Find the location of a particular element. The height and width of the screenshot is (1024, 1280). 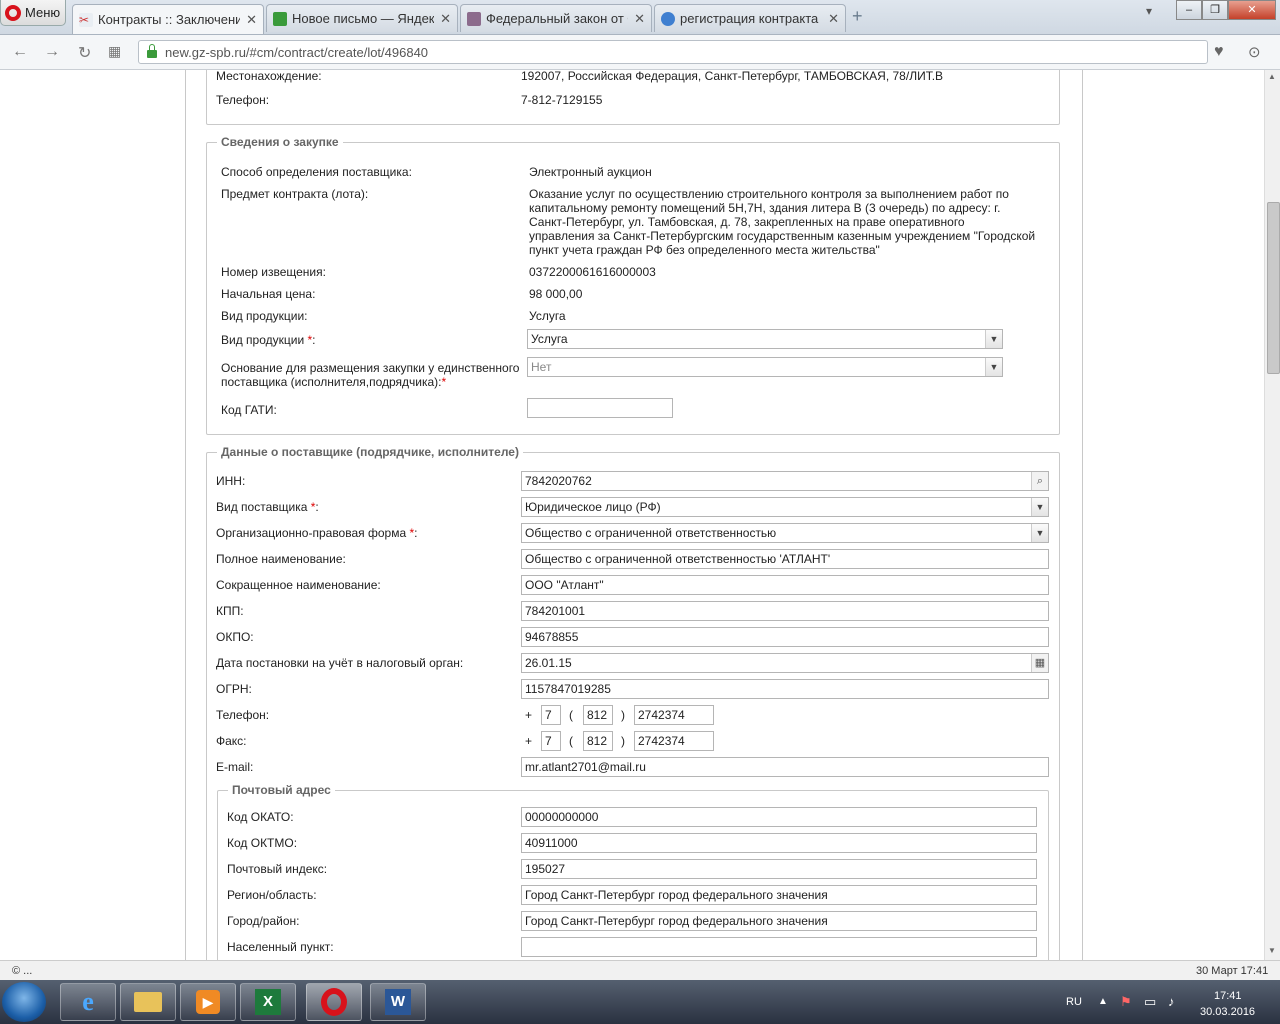

new-tab-button: + is located at coordinates (857, 16).